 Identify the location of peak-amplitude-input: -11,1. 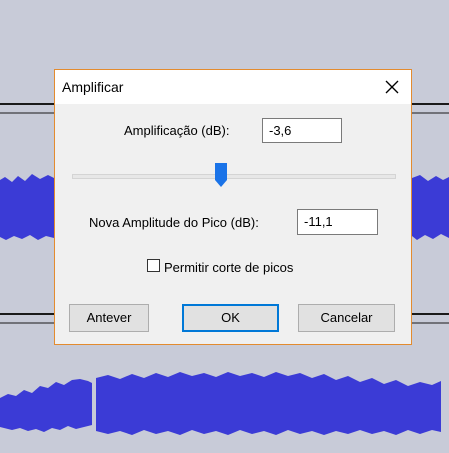
(337, 222).